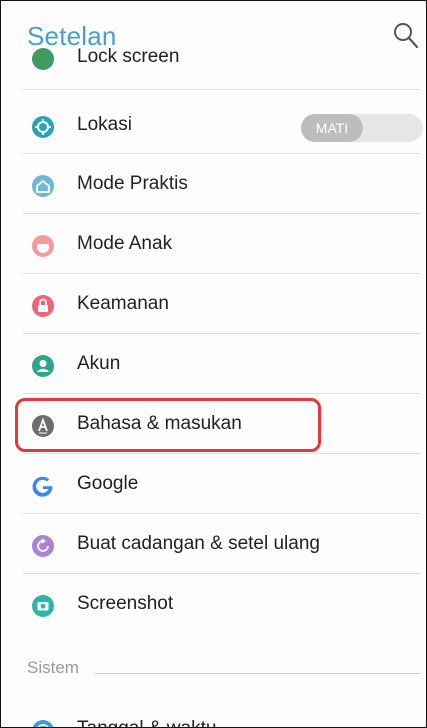  What do you see at coordinates (132, 183) in the screenshot?
I see `settings-item-label: Mode Praktis` at bounding box center [132, 183].